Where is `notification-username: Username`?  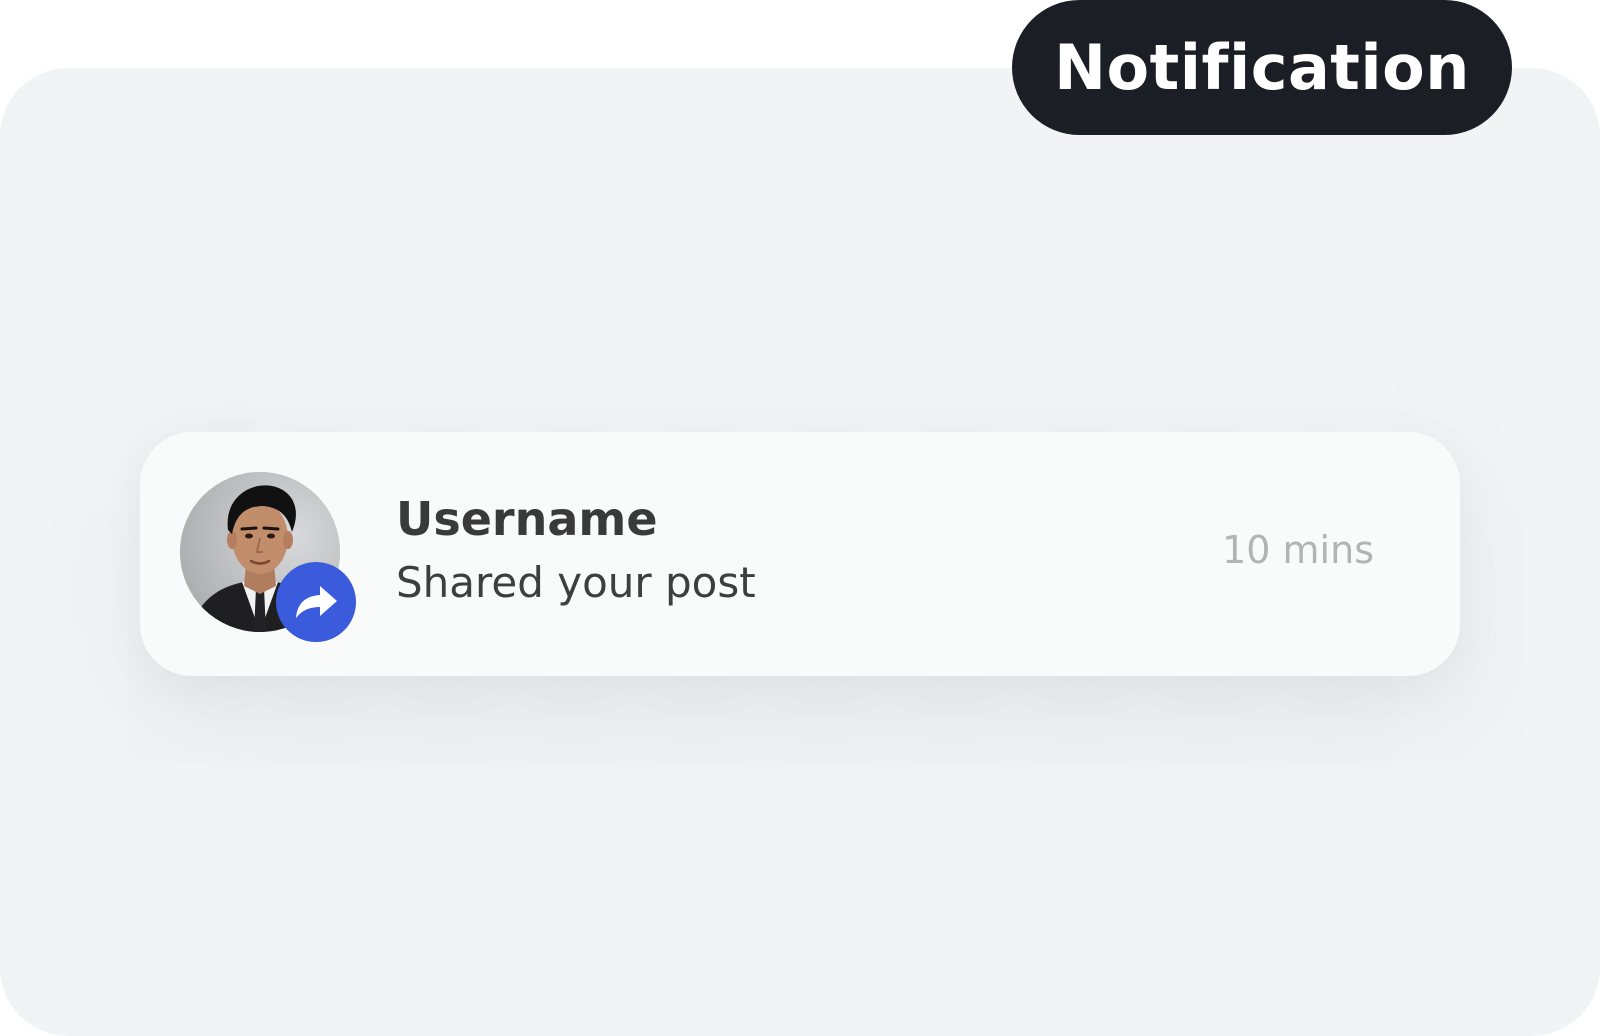
notification-username: Username is located at coordinates (527, 519).